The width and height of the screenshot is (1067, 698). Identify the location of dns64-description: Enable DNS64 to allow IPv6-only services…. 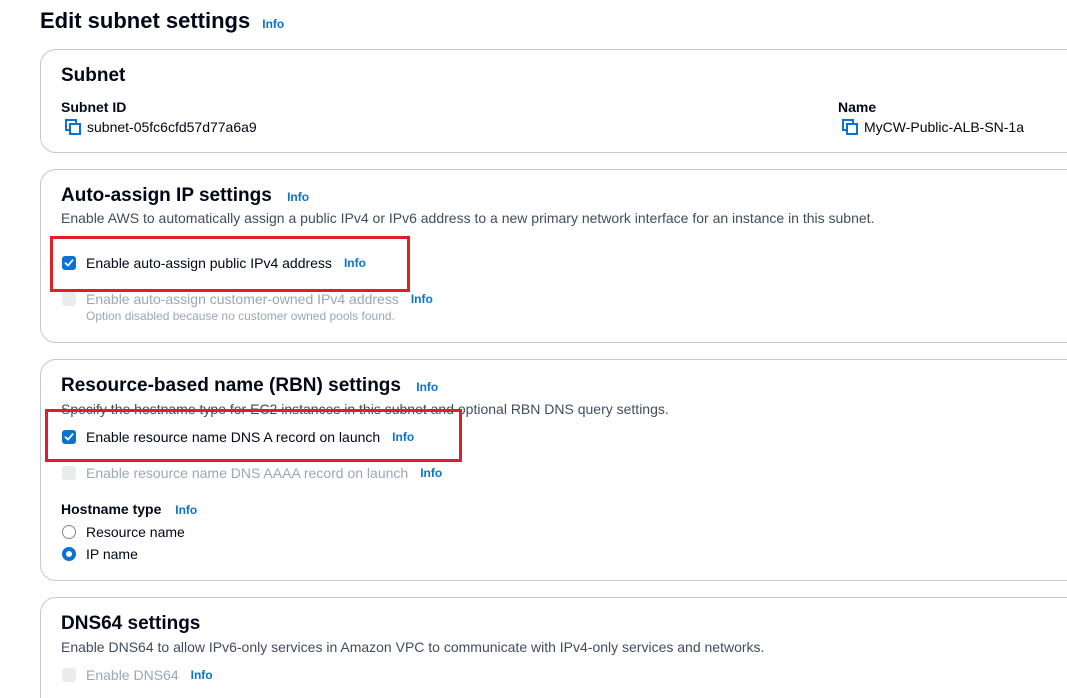
(413, 647).